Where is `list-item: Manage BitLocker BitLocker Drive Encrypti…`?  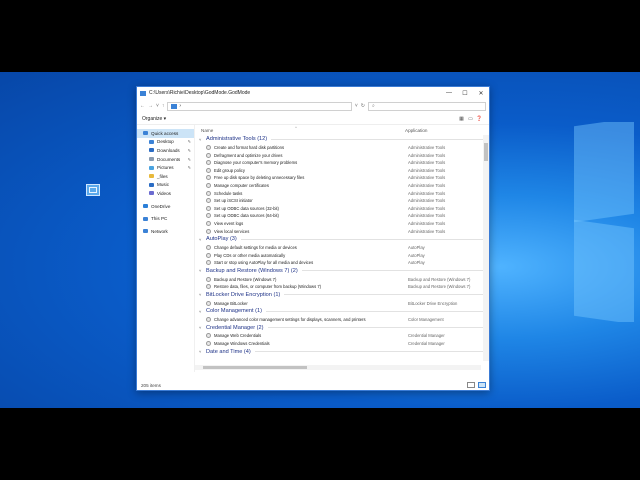
list-item: Manage BitLocker BitLocker Drive Encrypti… is located at coordinates (344, 303).